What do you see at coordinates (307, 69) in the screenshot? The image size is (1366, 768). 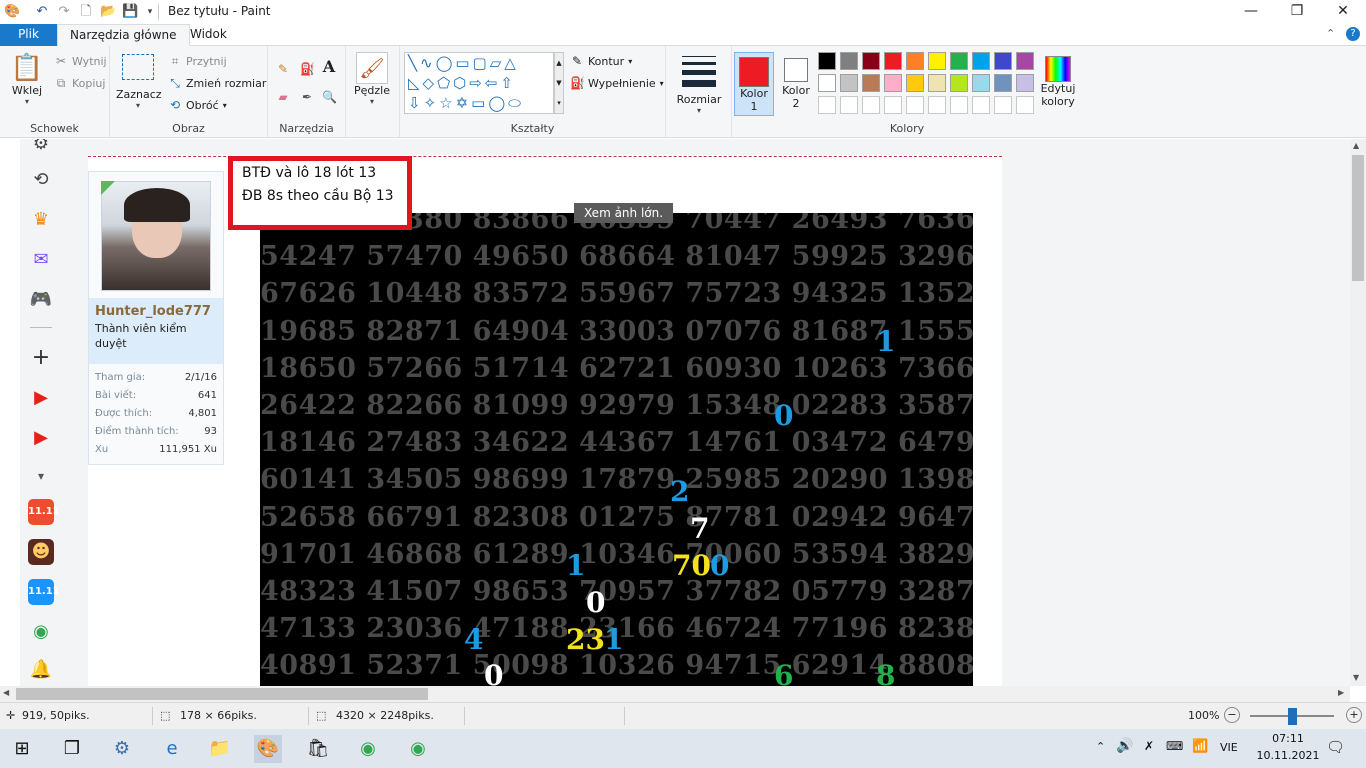 I see `fill-bucket-icon: ⛽` at bounding box center [307, 69].